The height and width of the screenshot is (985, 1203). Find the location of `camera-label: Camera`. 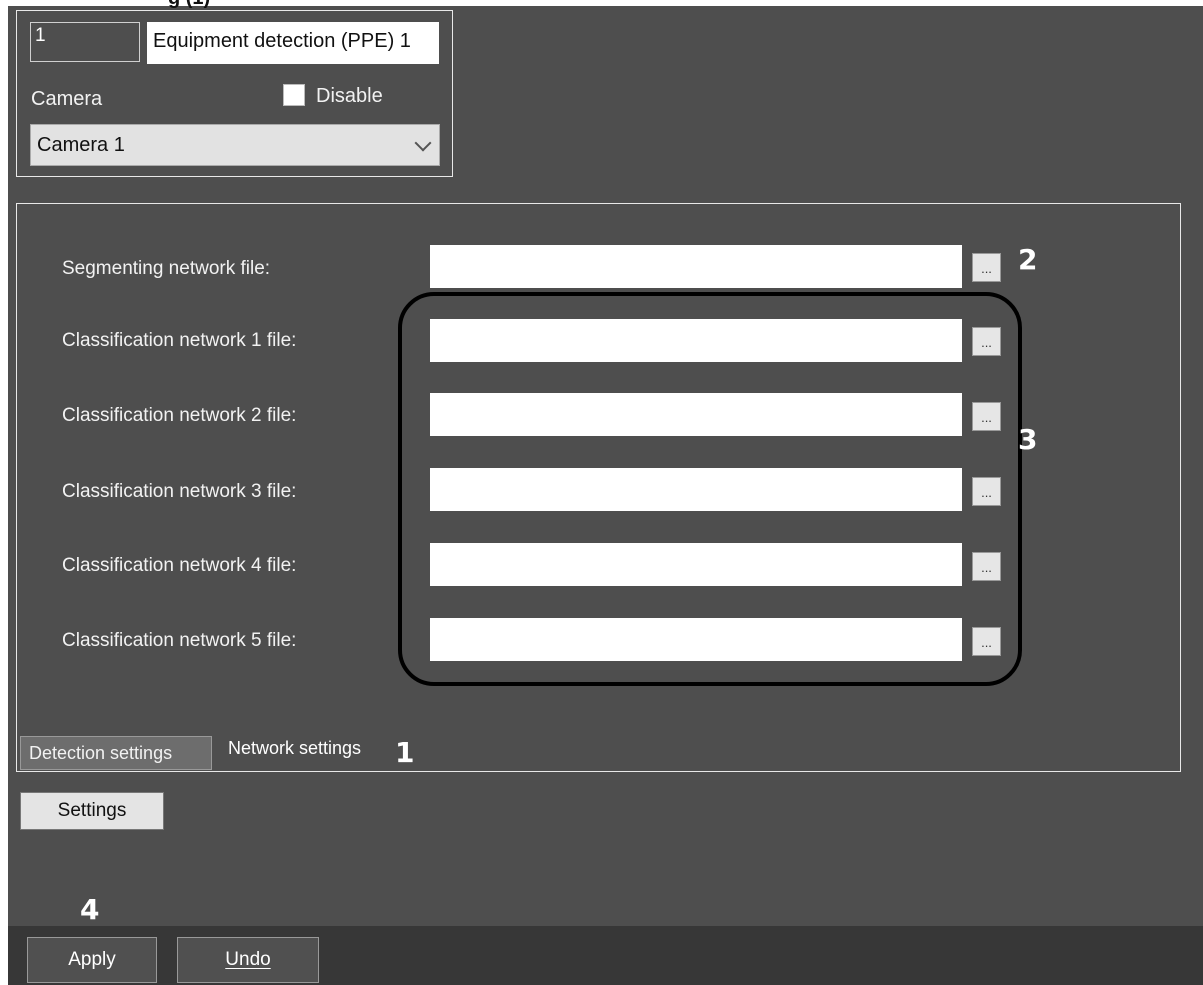

camera-label: Camera is located at coordinates (67, 99).